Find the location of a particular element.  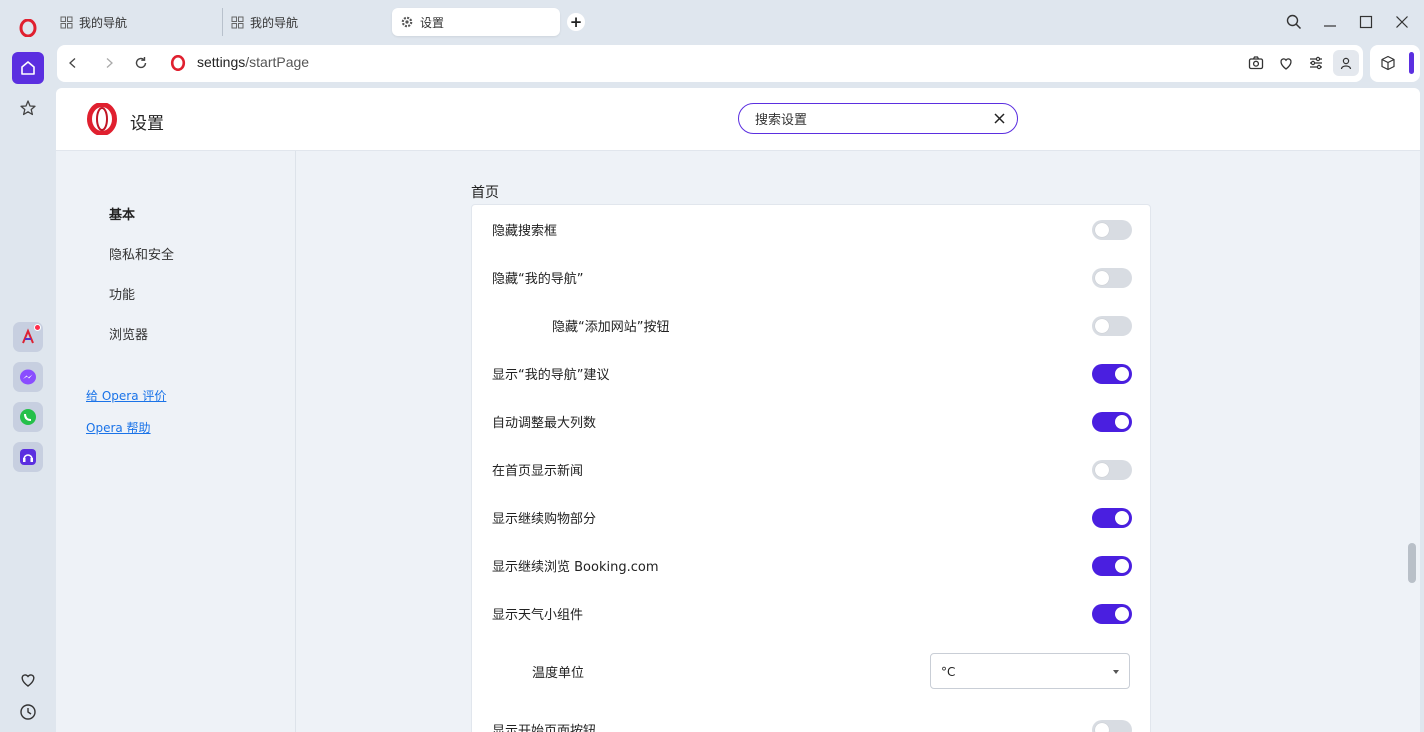

sidebar-toggle-indicator is located at coordinates (1411, 63).